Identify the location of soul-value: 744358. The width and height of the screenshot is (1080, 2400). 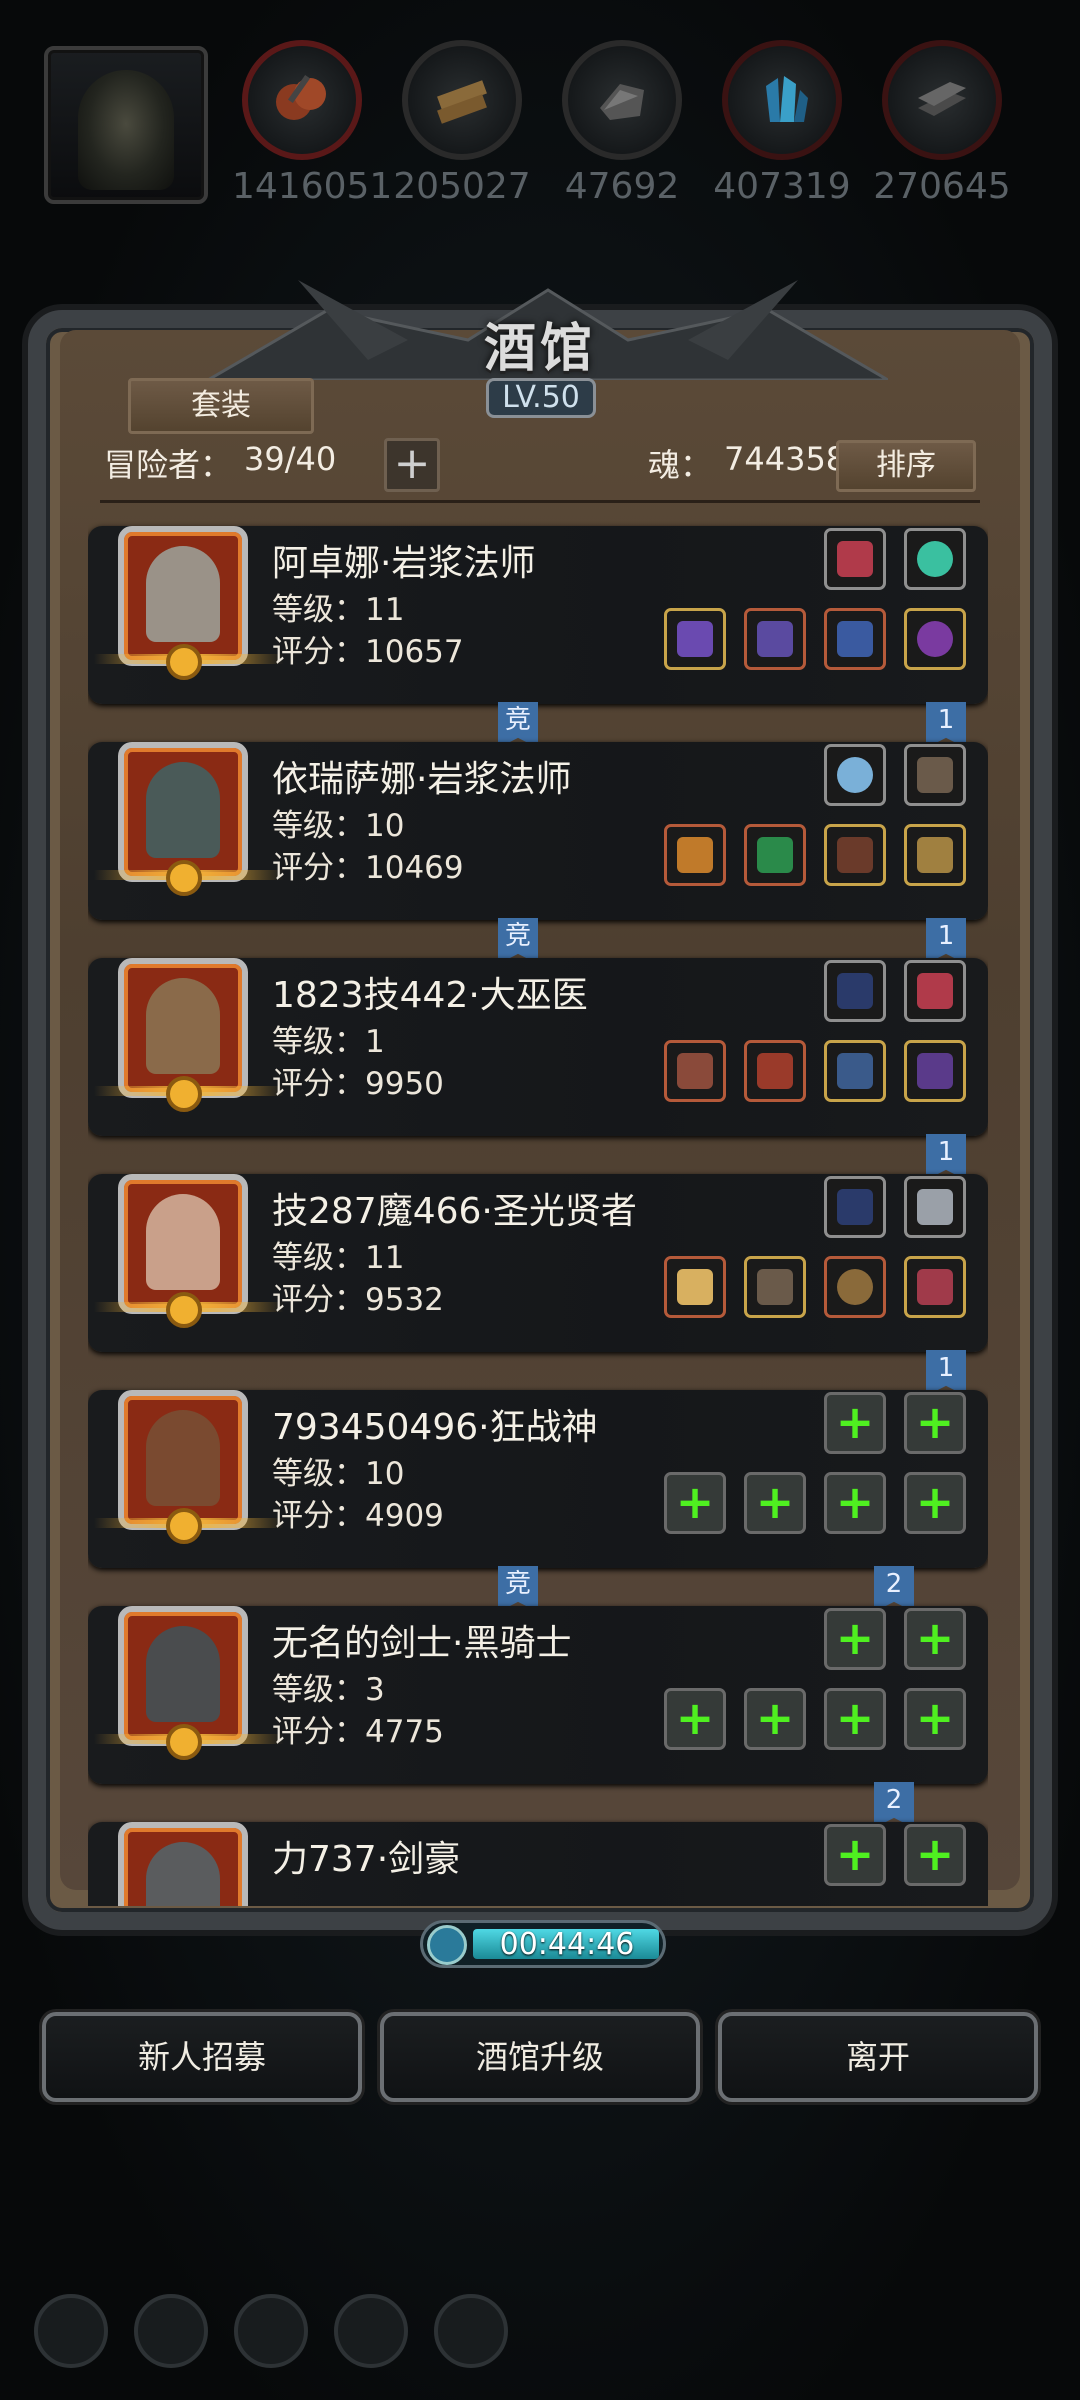
(785, 459).